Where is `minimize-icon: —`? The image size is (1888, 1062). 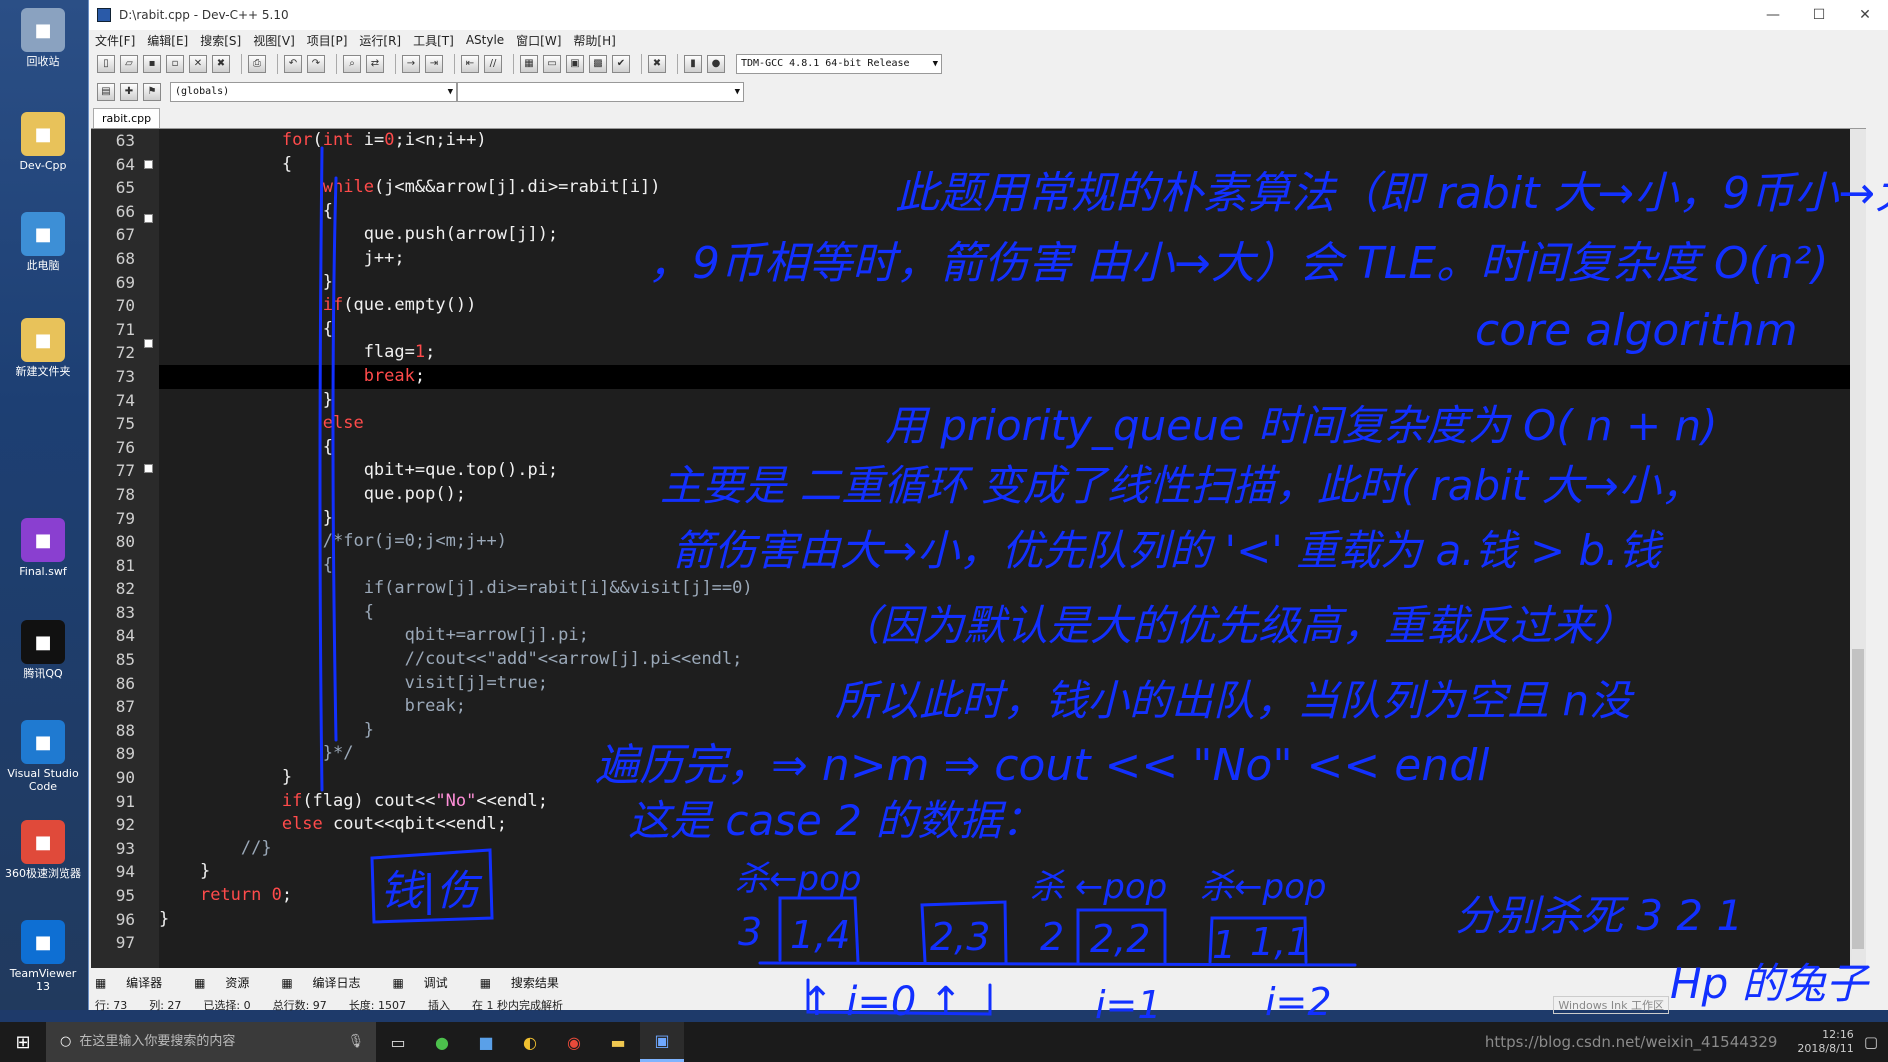 minimize-icon: — is located at coordinates (1773, 15).